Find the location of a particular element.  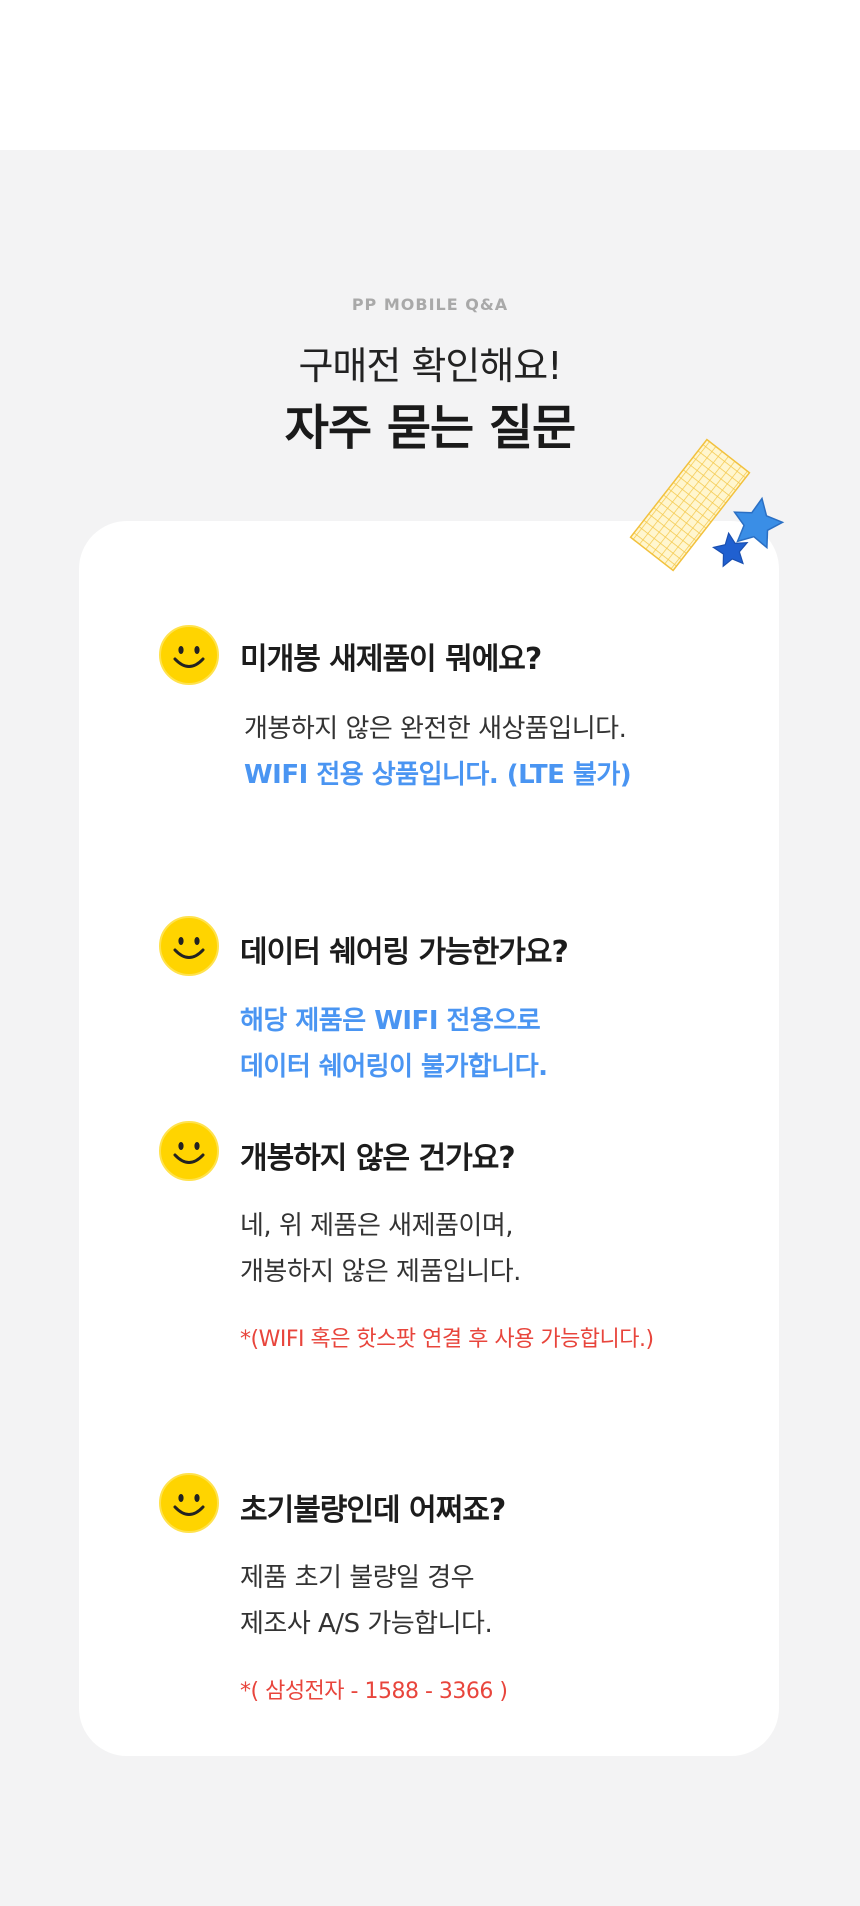

section-eyebrow: PP MOBILE Q&A is located at coordinates (430, 304).